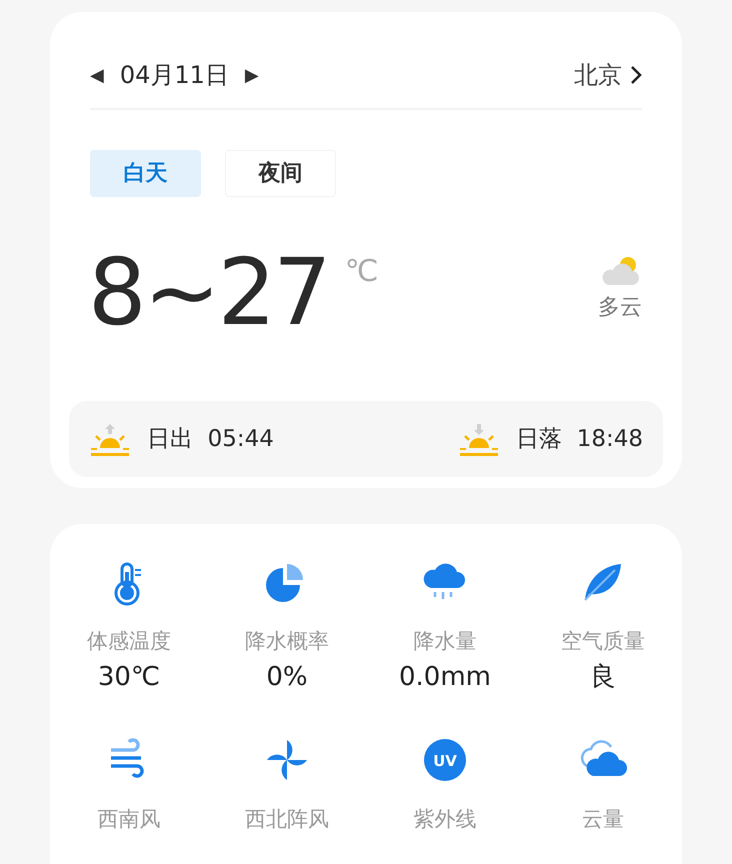 The width and height of the screenshot is (732, 864). What do you see at coordinates (608, 75) in the screenshot?
I see `city-selector: 北京` at bounding box center [608, 75].